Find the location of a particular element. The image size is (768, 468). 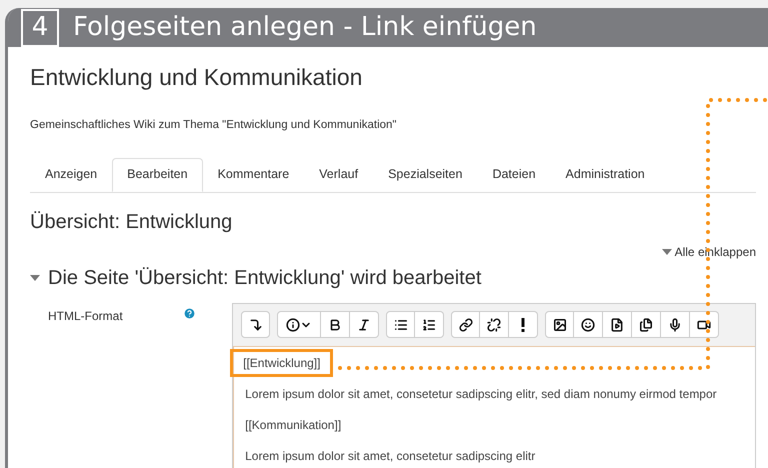

tab: Dateien is located at coordinates (514, 175).